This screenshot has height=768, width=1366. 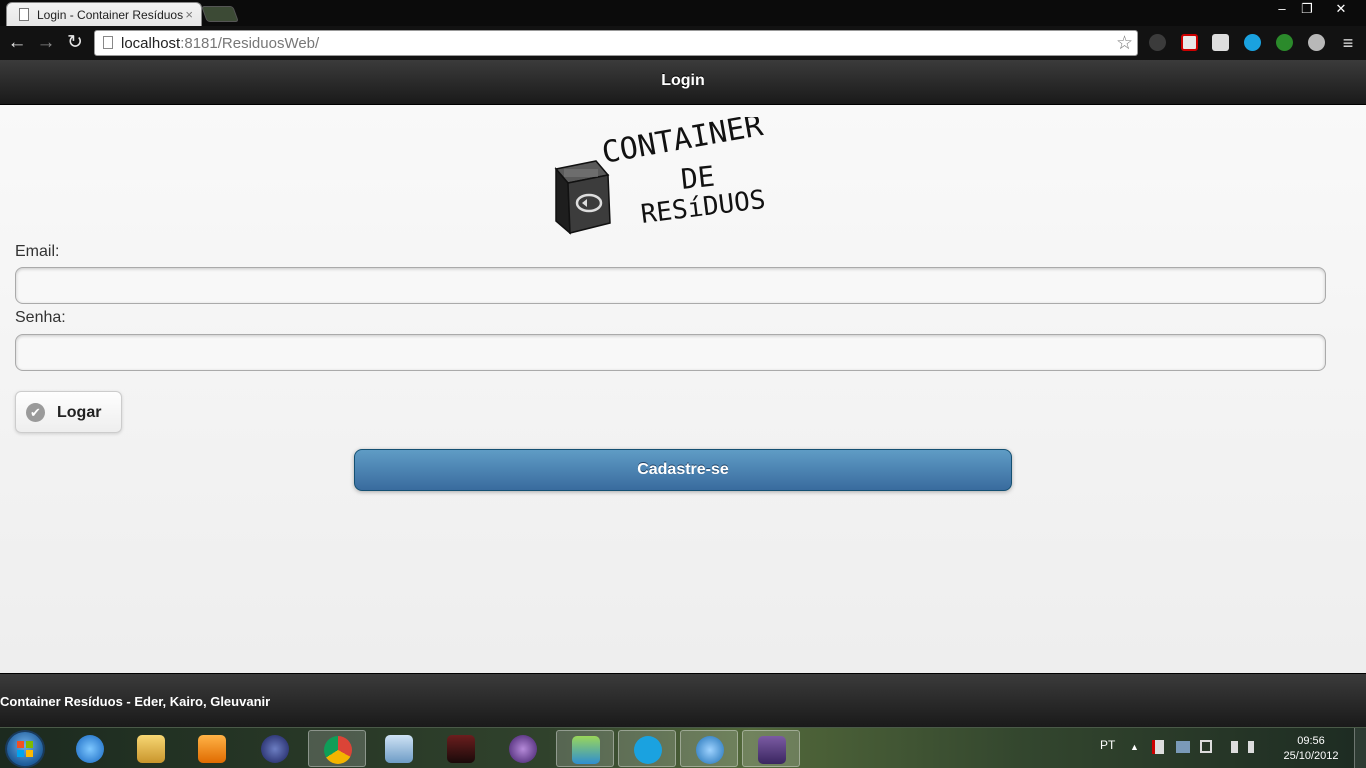 I want to click on game-icon, so click(x=461, y=749).